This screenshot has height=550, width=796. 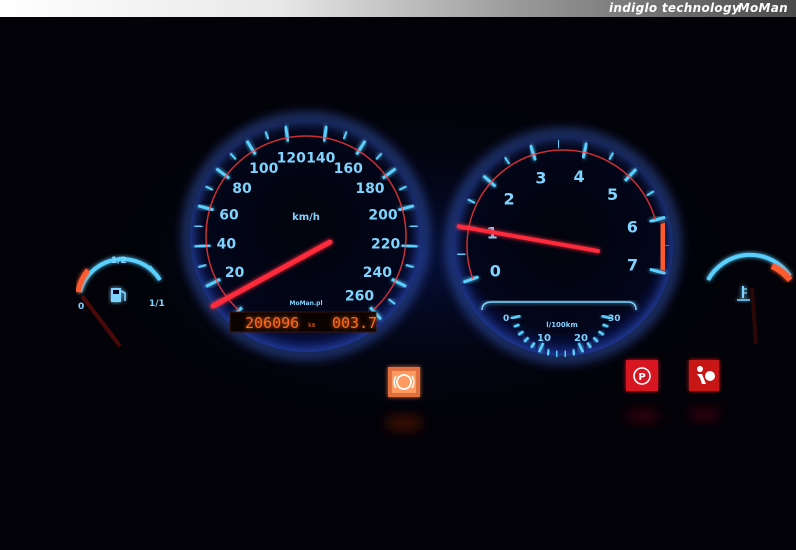 What do you see at coordinates (385, 245) in the screenshot?
I see `speed-label-220: 220` at bounding box center [385, 245].